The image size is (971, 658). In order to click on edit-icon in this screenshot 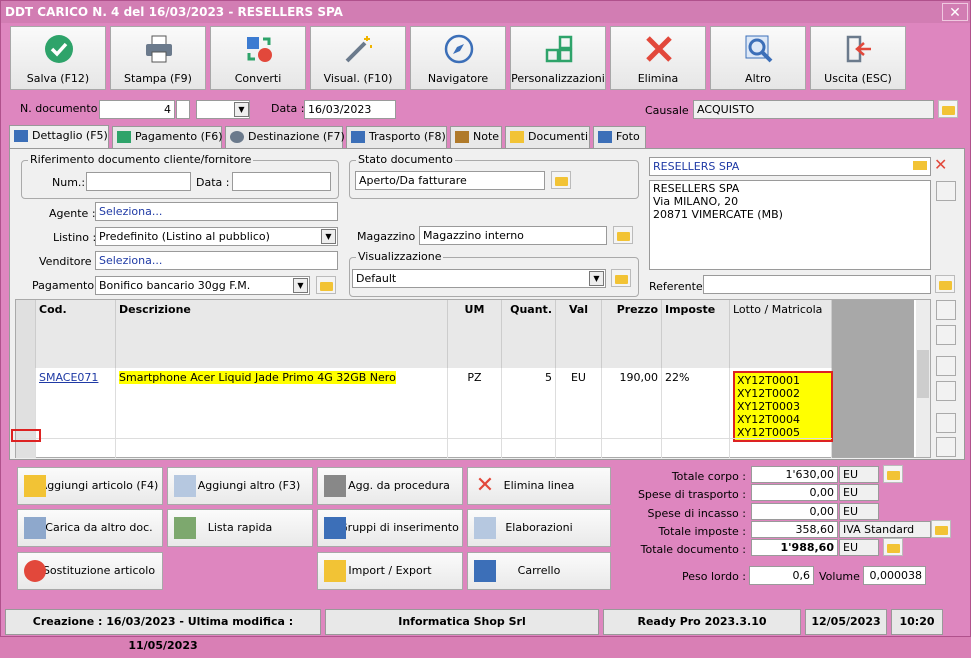, I will do `click(946, 191)`.